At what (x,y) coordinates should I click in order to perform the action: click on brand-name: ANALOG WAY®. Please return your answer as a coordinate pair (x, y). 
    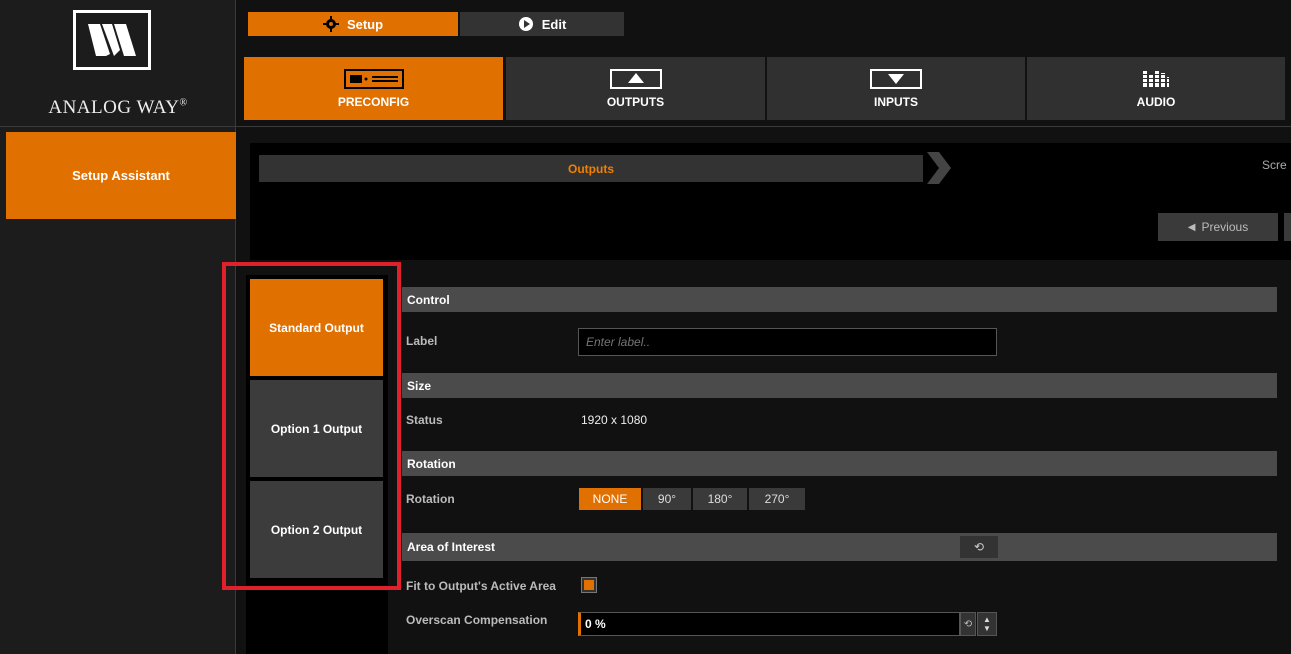
    Looking at the image, I should click on (118, 107).